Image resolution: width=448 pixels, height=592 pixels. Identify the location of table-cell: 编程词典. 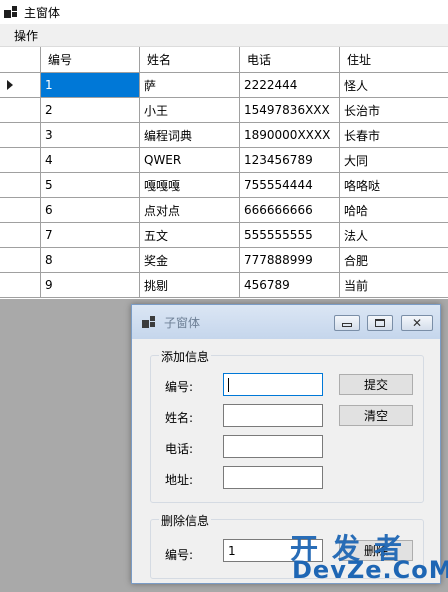
(190, 135).